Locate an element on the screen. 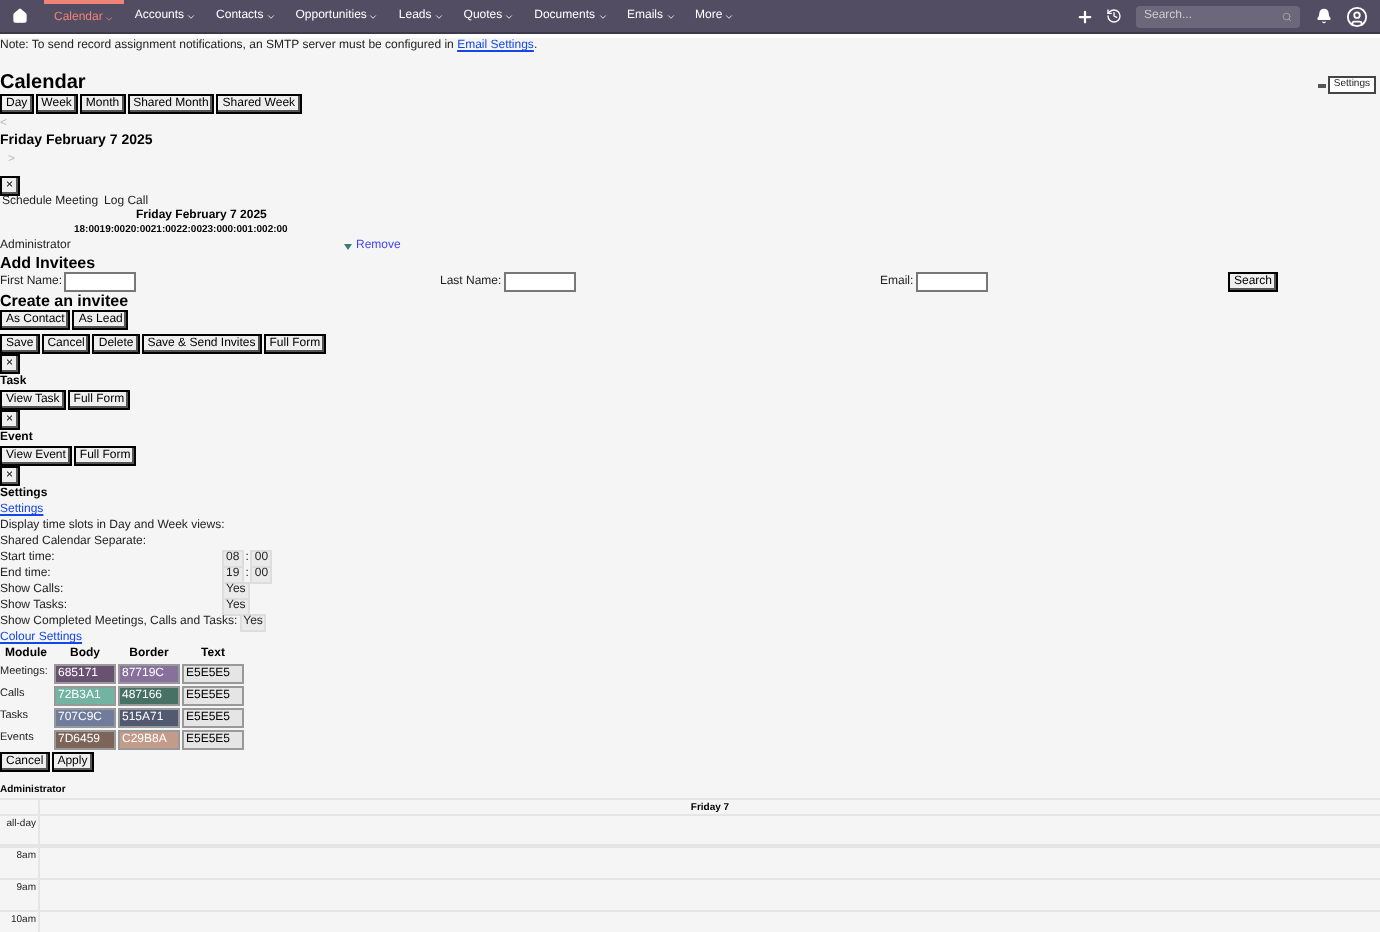 The width and height of the screenshot is (1380, 932). user-avatar-icon is located at coordinates (1357, 16).